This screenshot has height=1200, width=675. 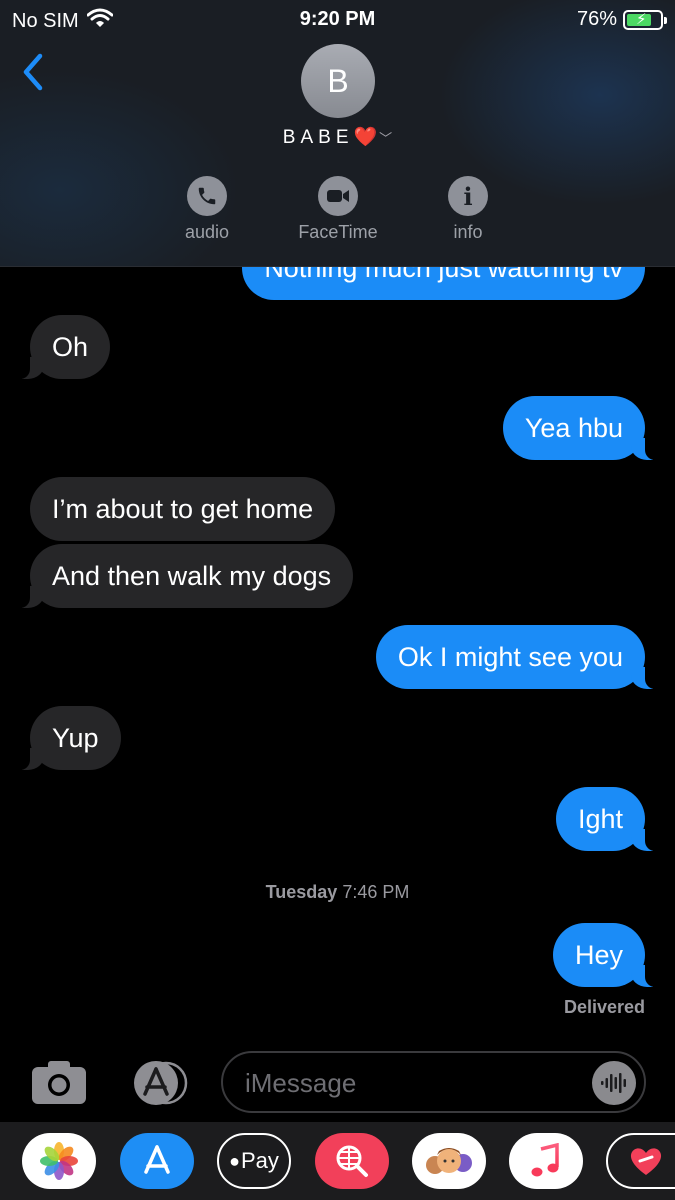 What do you see at coordinates (646, 1161) in the screenshot?
I see `heart-touch-icon` at bounding box center [646, 1161].